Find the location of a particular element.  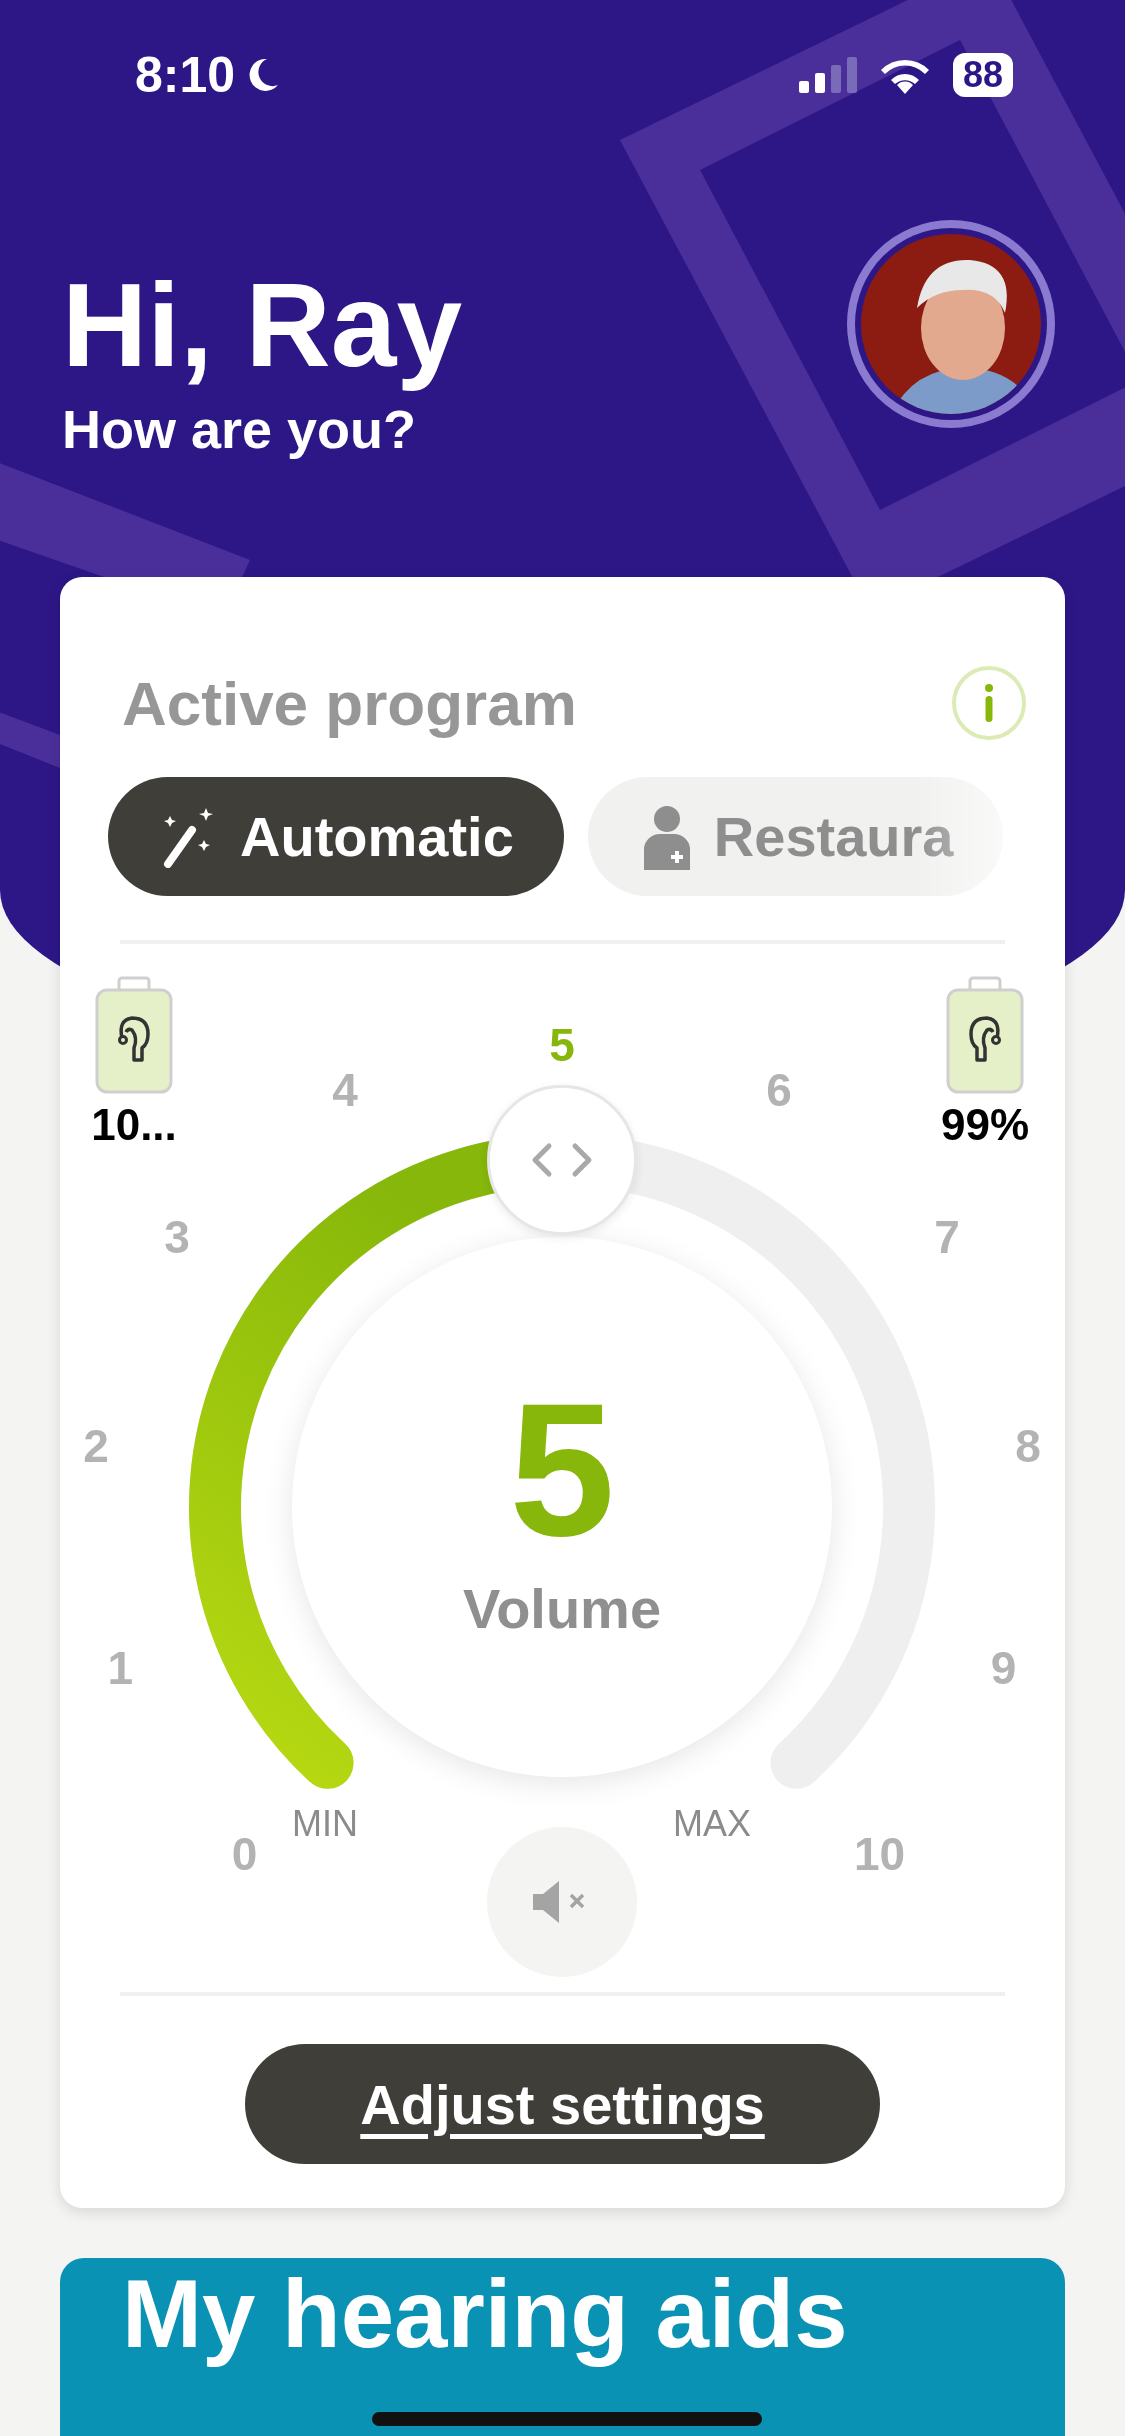

signal-icon is located at coordinates (827, 75).